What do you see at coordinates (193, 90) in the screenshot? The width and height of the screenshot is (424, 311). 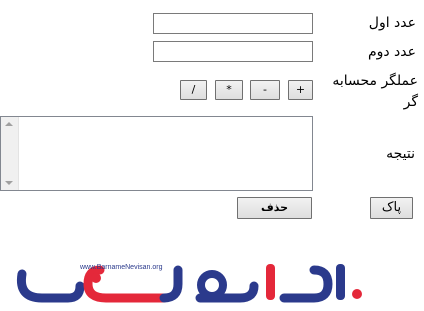 I see `divide-button: /` at bounding box center [193, 90].